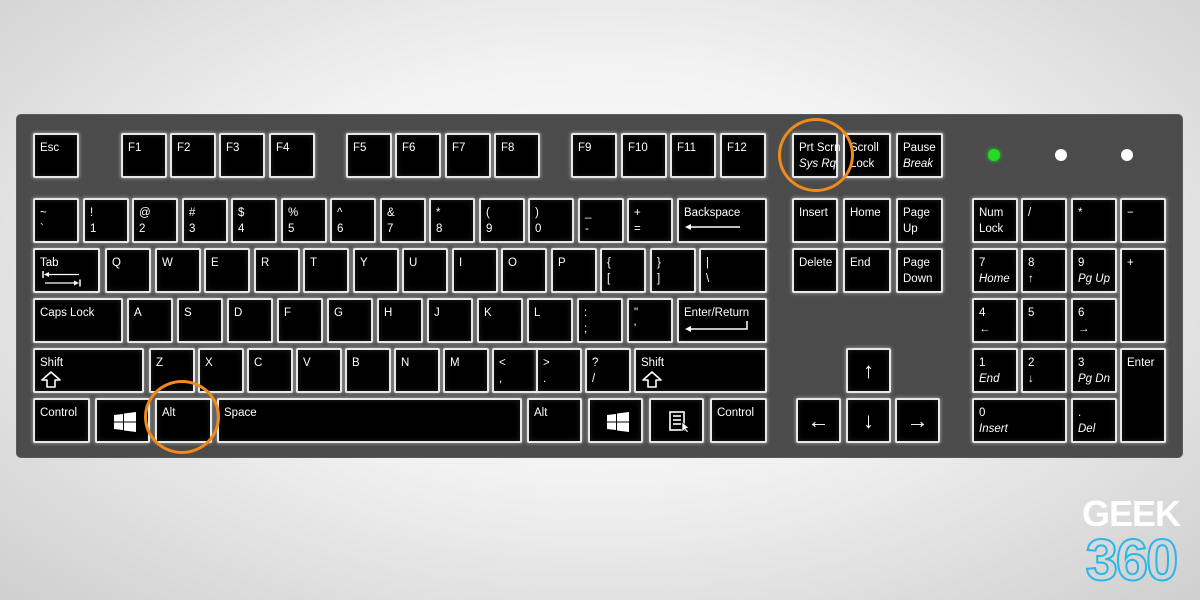 The image size is (1200, 600). I want to click on key-numpad-minus: −, so click(1143, 220).